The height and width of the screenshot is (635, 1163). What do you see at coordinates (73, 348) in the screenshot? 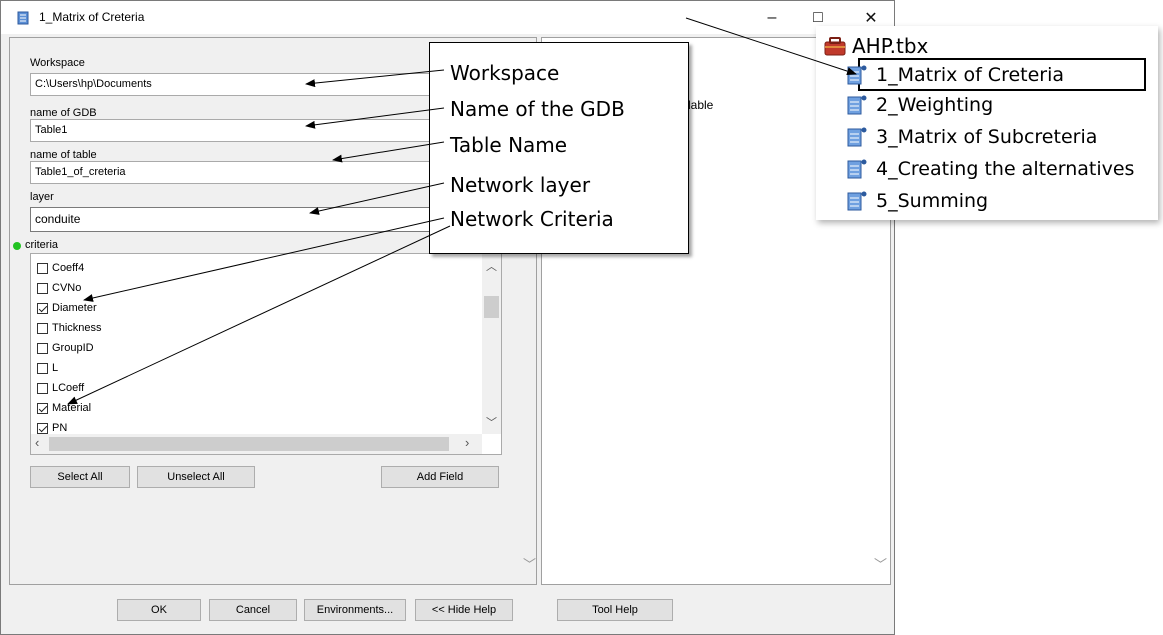
I see `criteria-item-label: GroupID` at bounding box center [73, 348].